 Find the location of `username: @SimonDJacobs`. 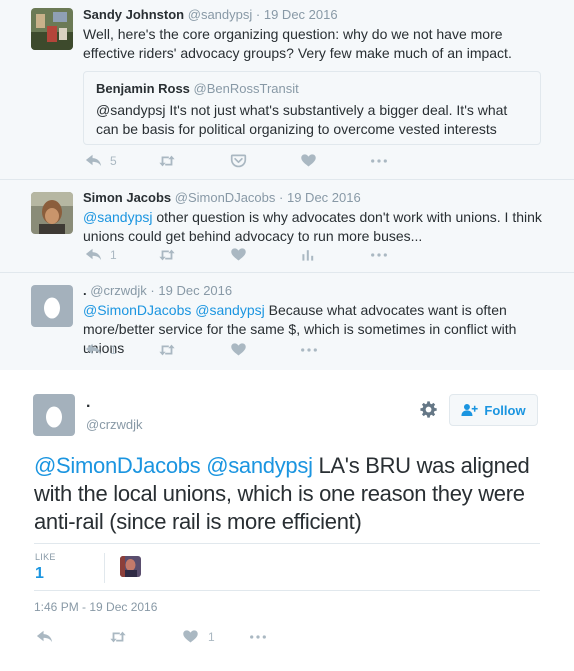

username: @SimonDJacobs is located at coordinates (225, 197).